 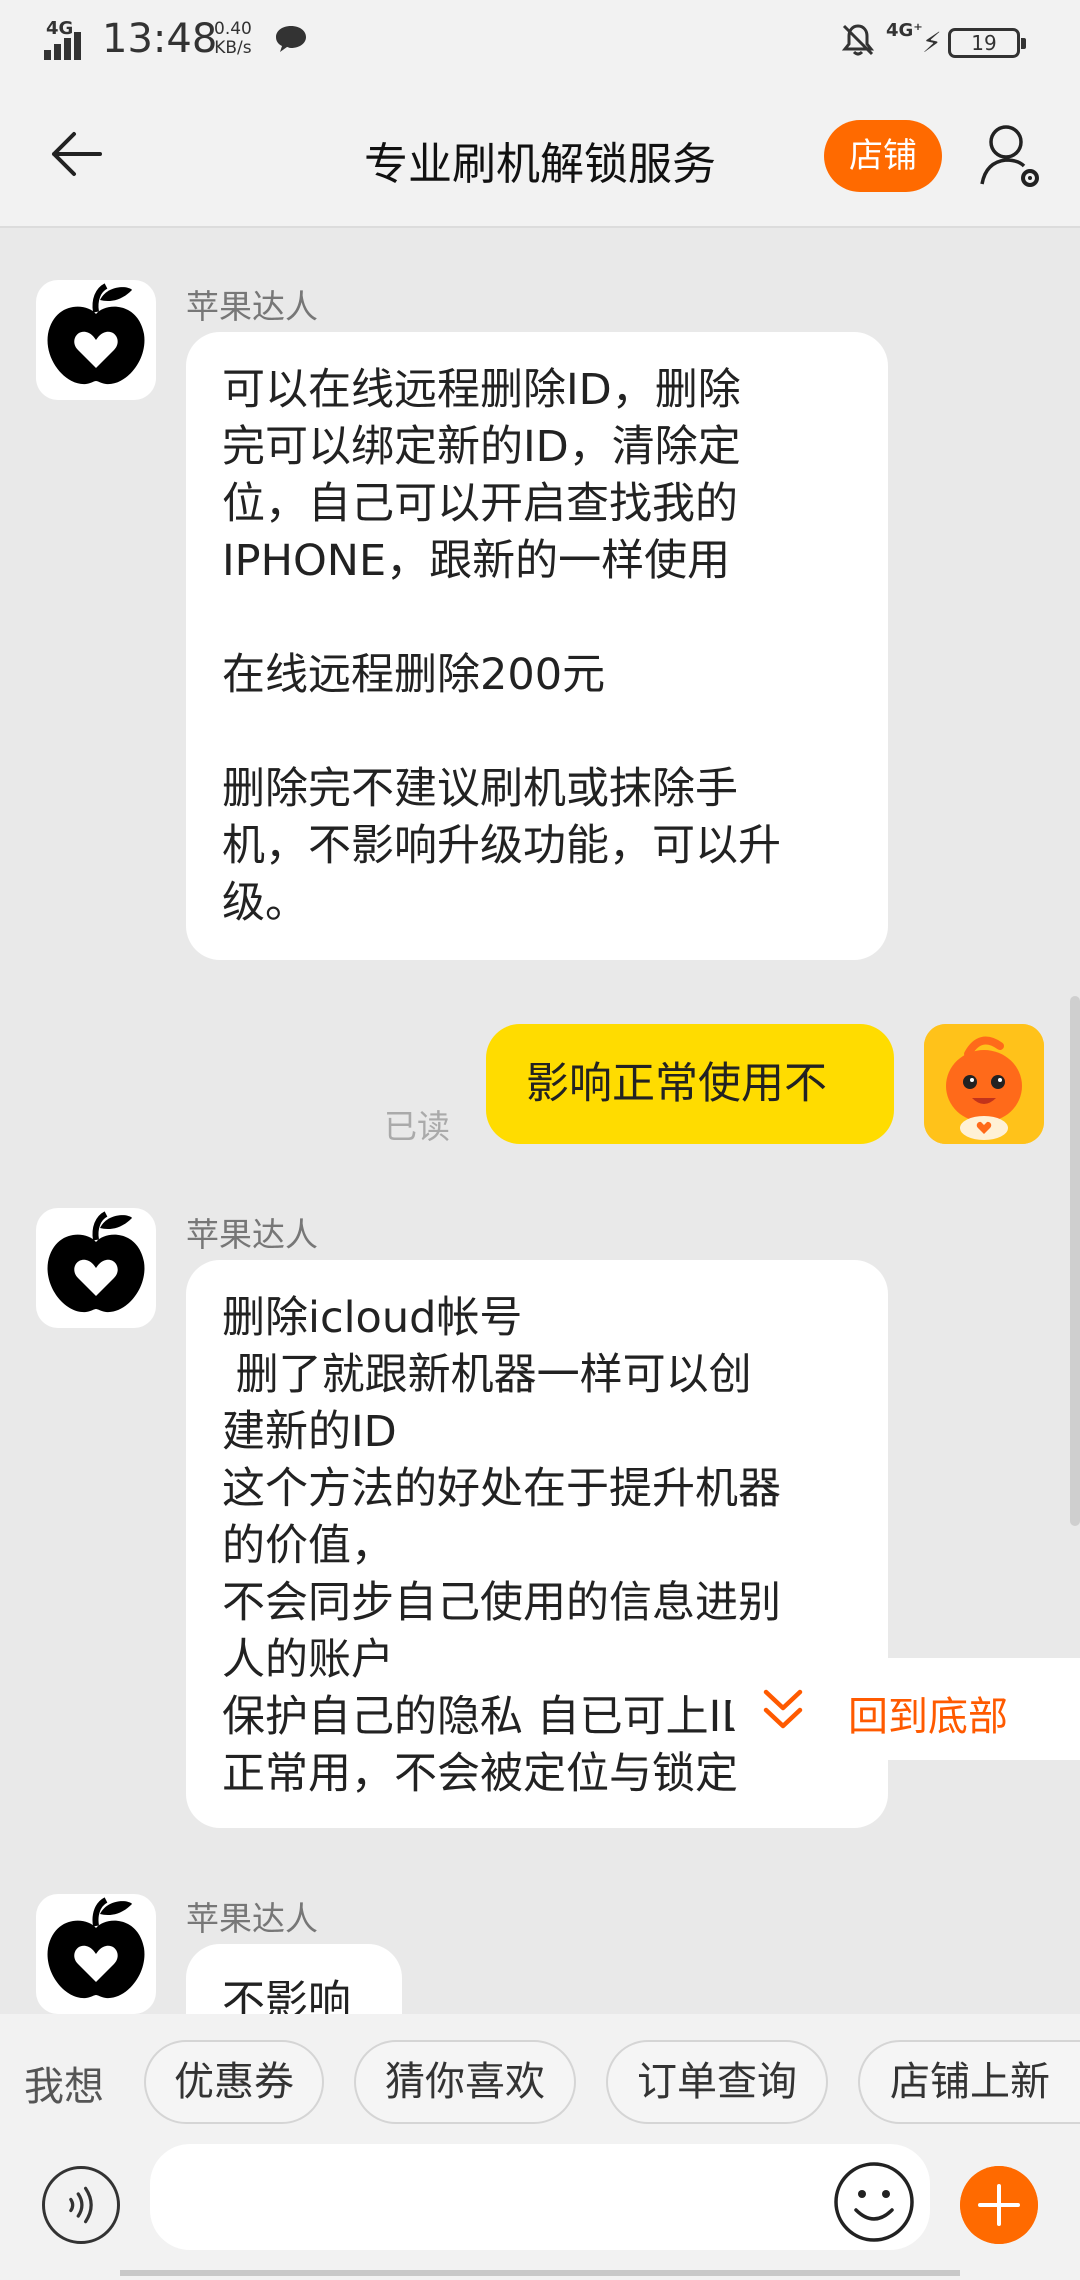 What do you see at coordinates (540, 2197) in the screenshot?
I see `message-input` at bounding box center [540, 2197].